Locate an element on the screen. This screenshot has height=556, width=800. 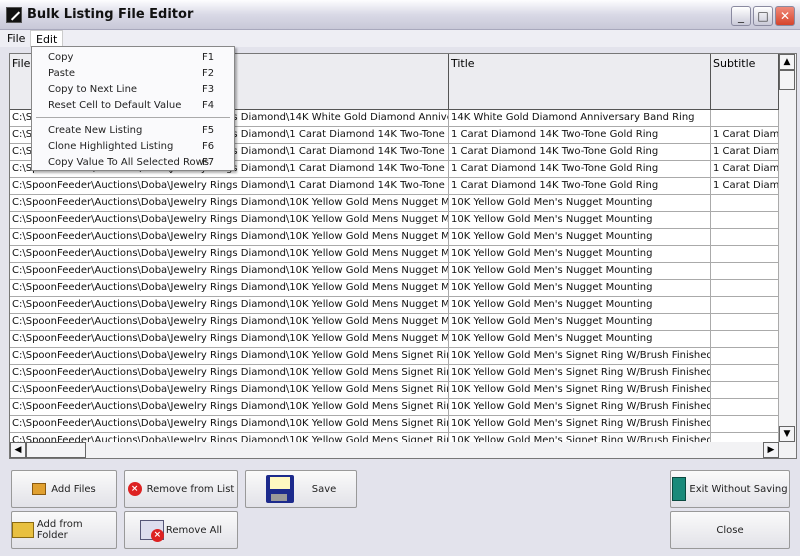
scroll-left-button: ◀ is located at coordinates (18, 450).